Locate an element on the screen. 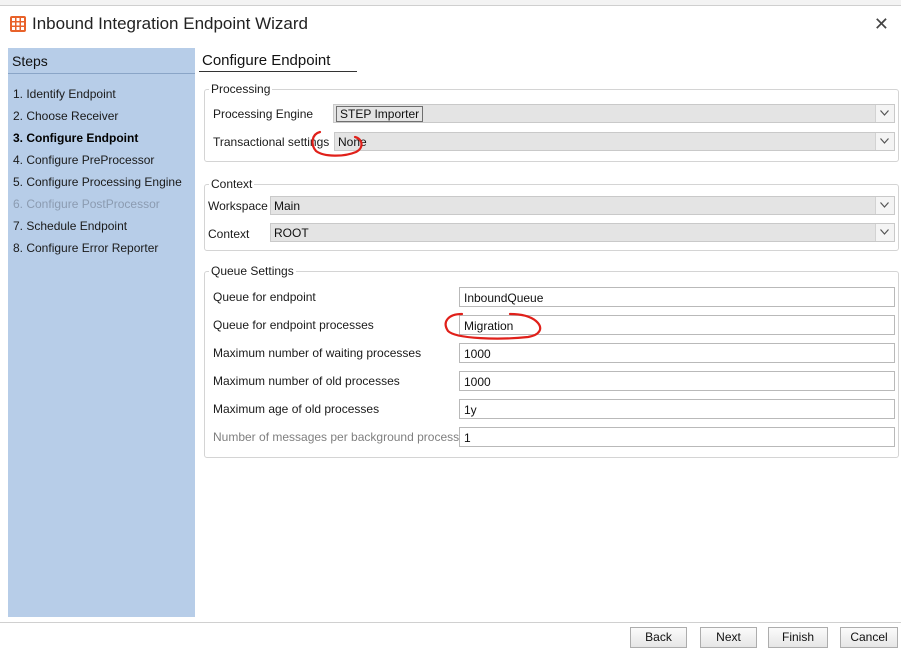  step-configure-processing-engine: 5. Configure Processing Engine is located at coordinates (97, 185).